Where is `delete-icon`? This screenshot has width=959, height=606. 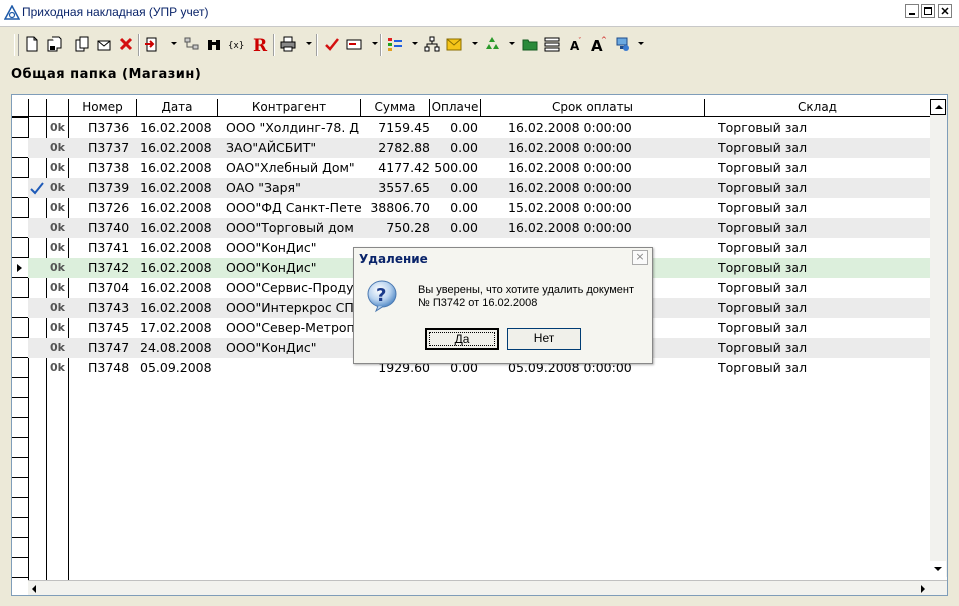 delete-icon is located at coordinates (126, 44).